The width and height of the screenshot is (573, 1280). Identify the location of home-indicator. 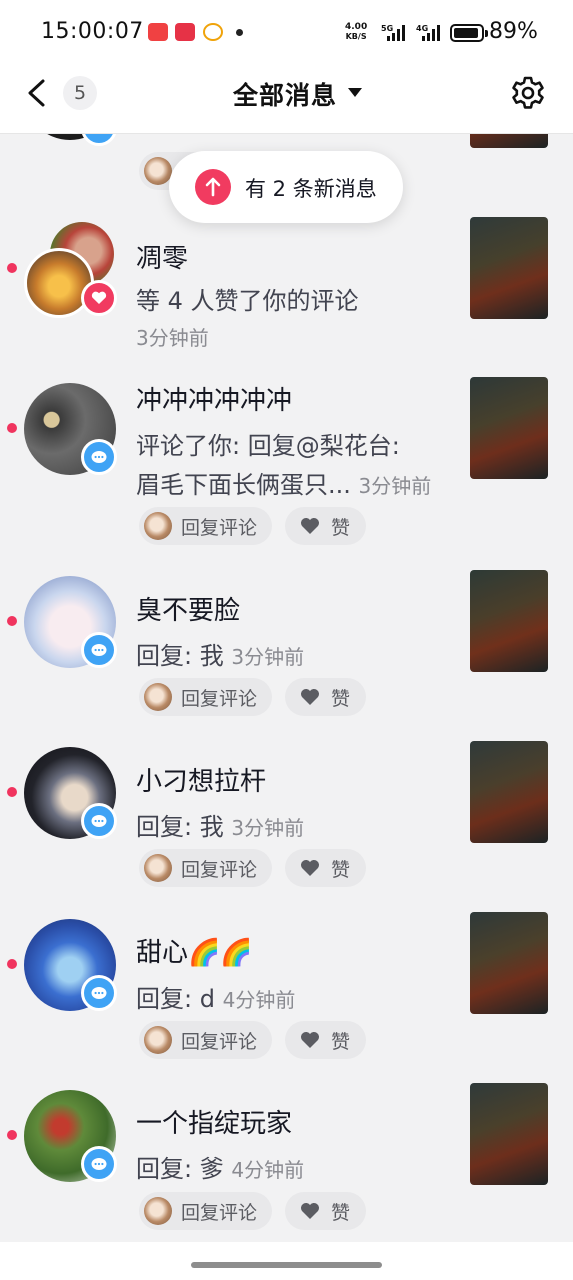
(286, 1261).